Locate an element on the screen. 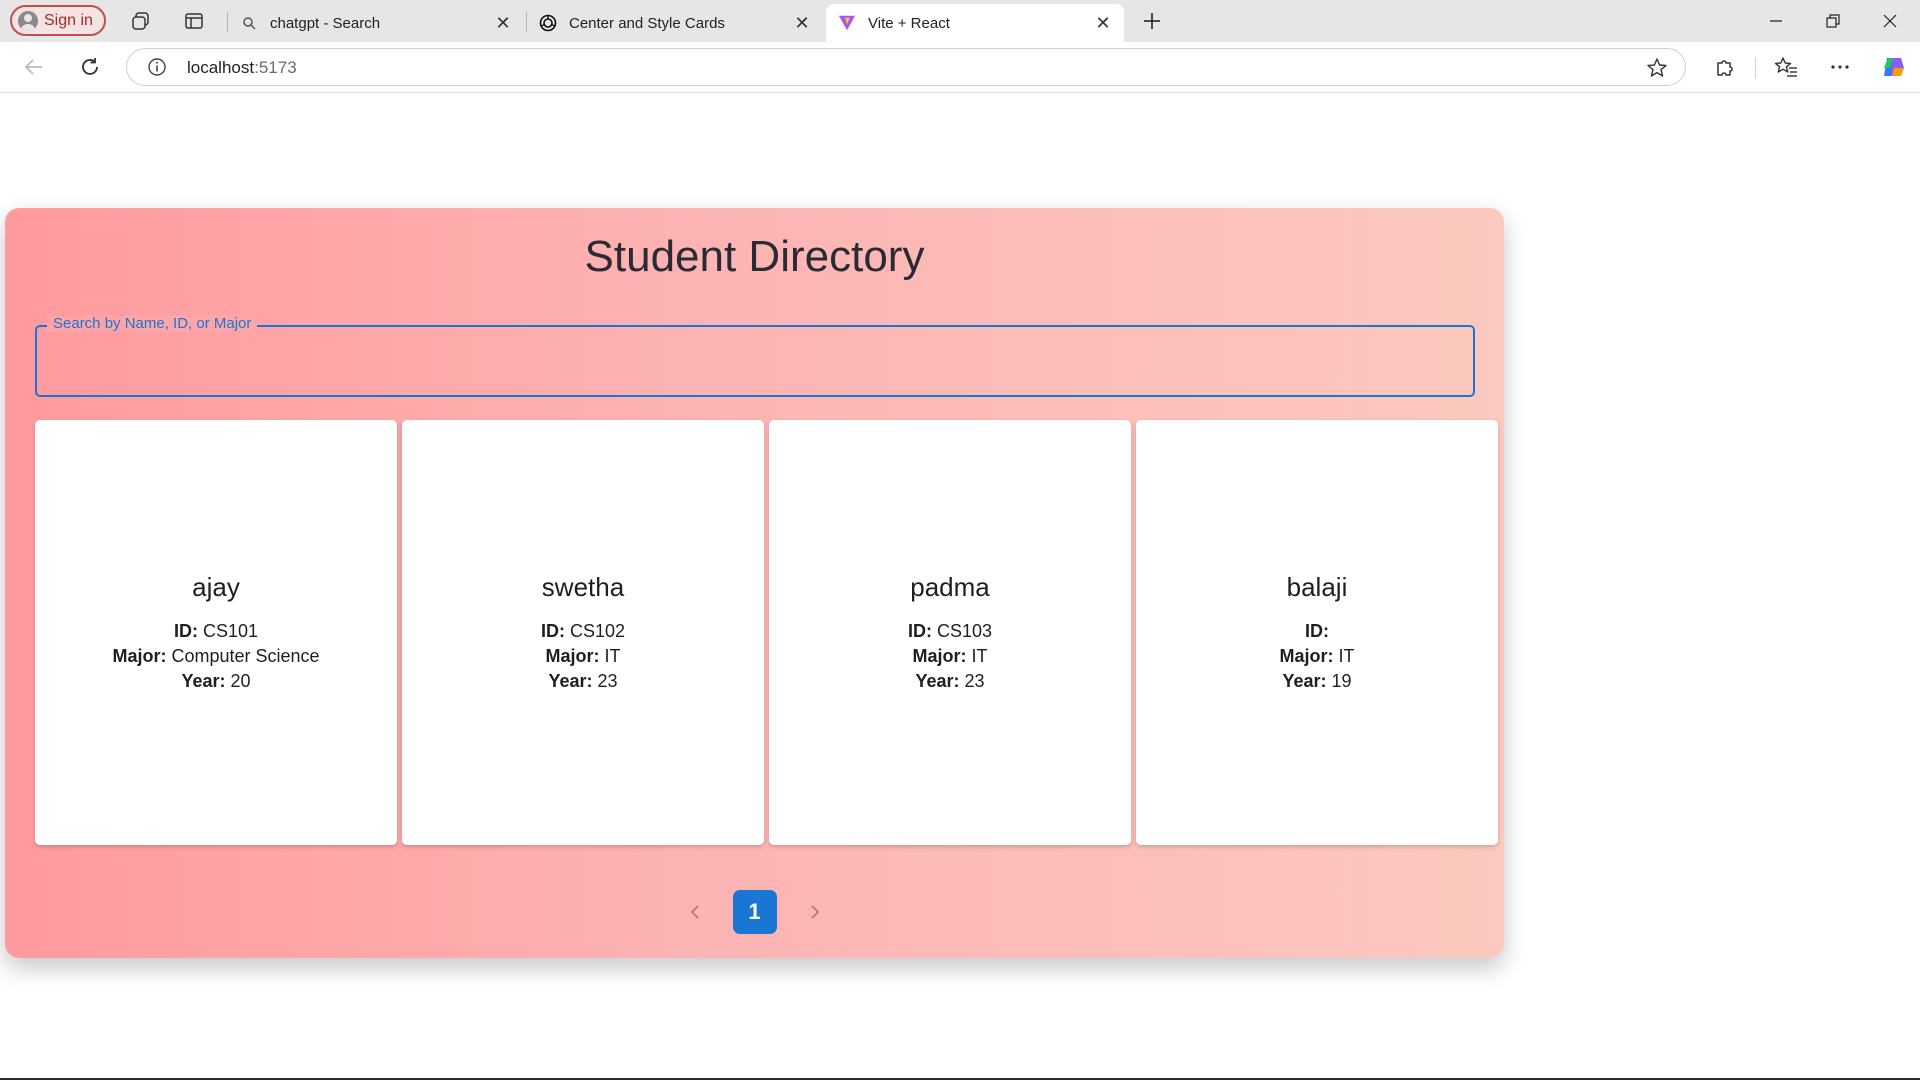 This screenshot has width=1920, height=1080. address-url: localhost:5173 is located at coordinates (242, 68).